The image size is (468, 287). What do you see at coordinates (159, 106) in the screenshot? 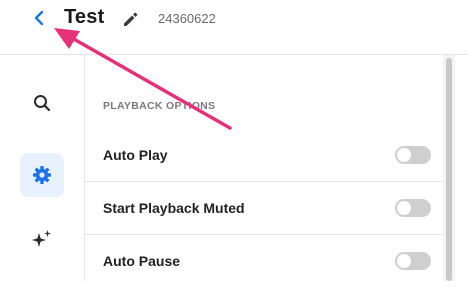
I see `section-title: PLAYBACK OPTIONS` at bounding box center [159, 106].